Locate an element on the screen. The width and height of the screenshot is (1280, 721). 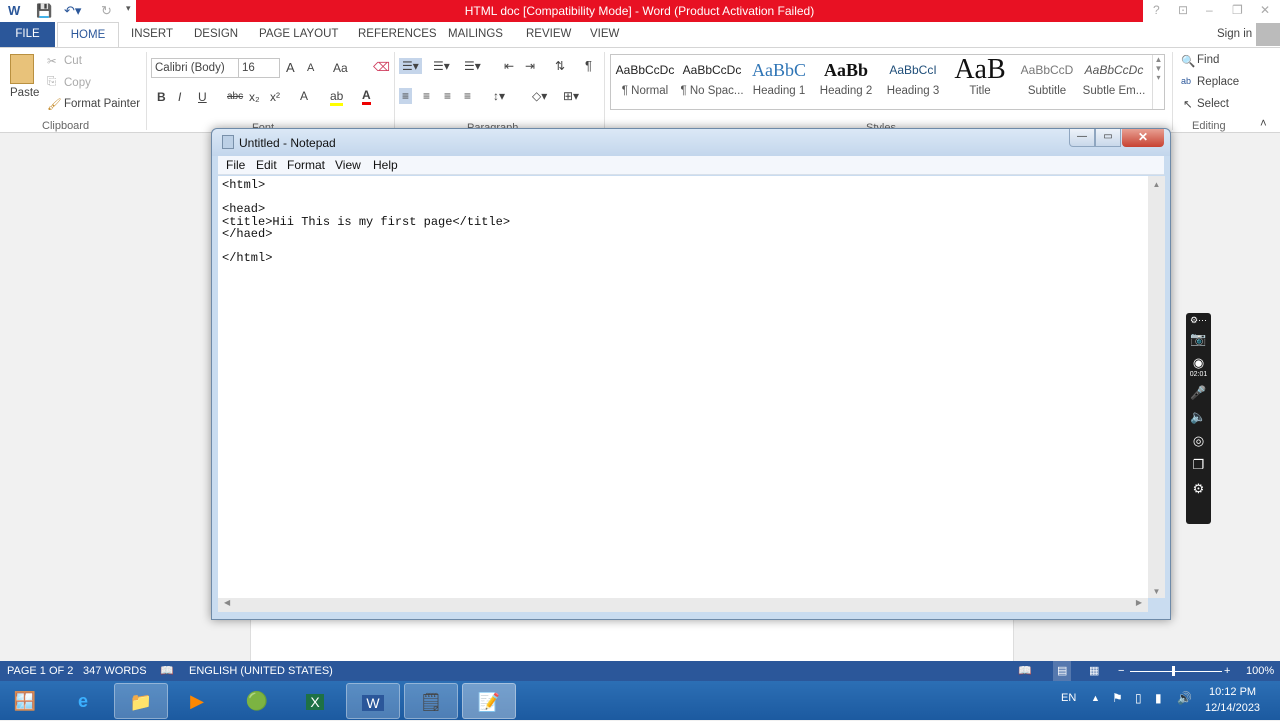
text-effects-icon: A is located at coordinates (304, 96).